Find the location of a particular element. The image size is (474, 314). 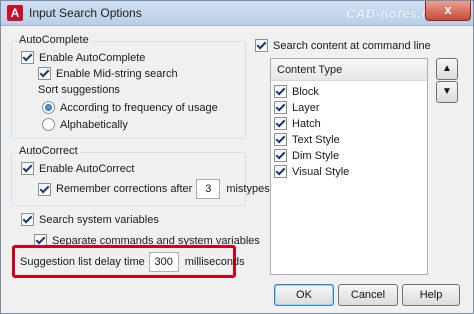

sort-frequency-radio-icon is located at coordinates (48, 107).